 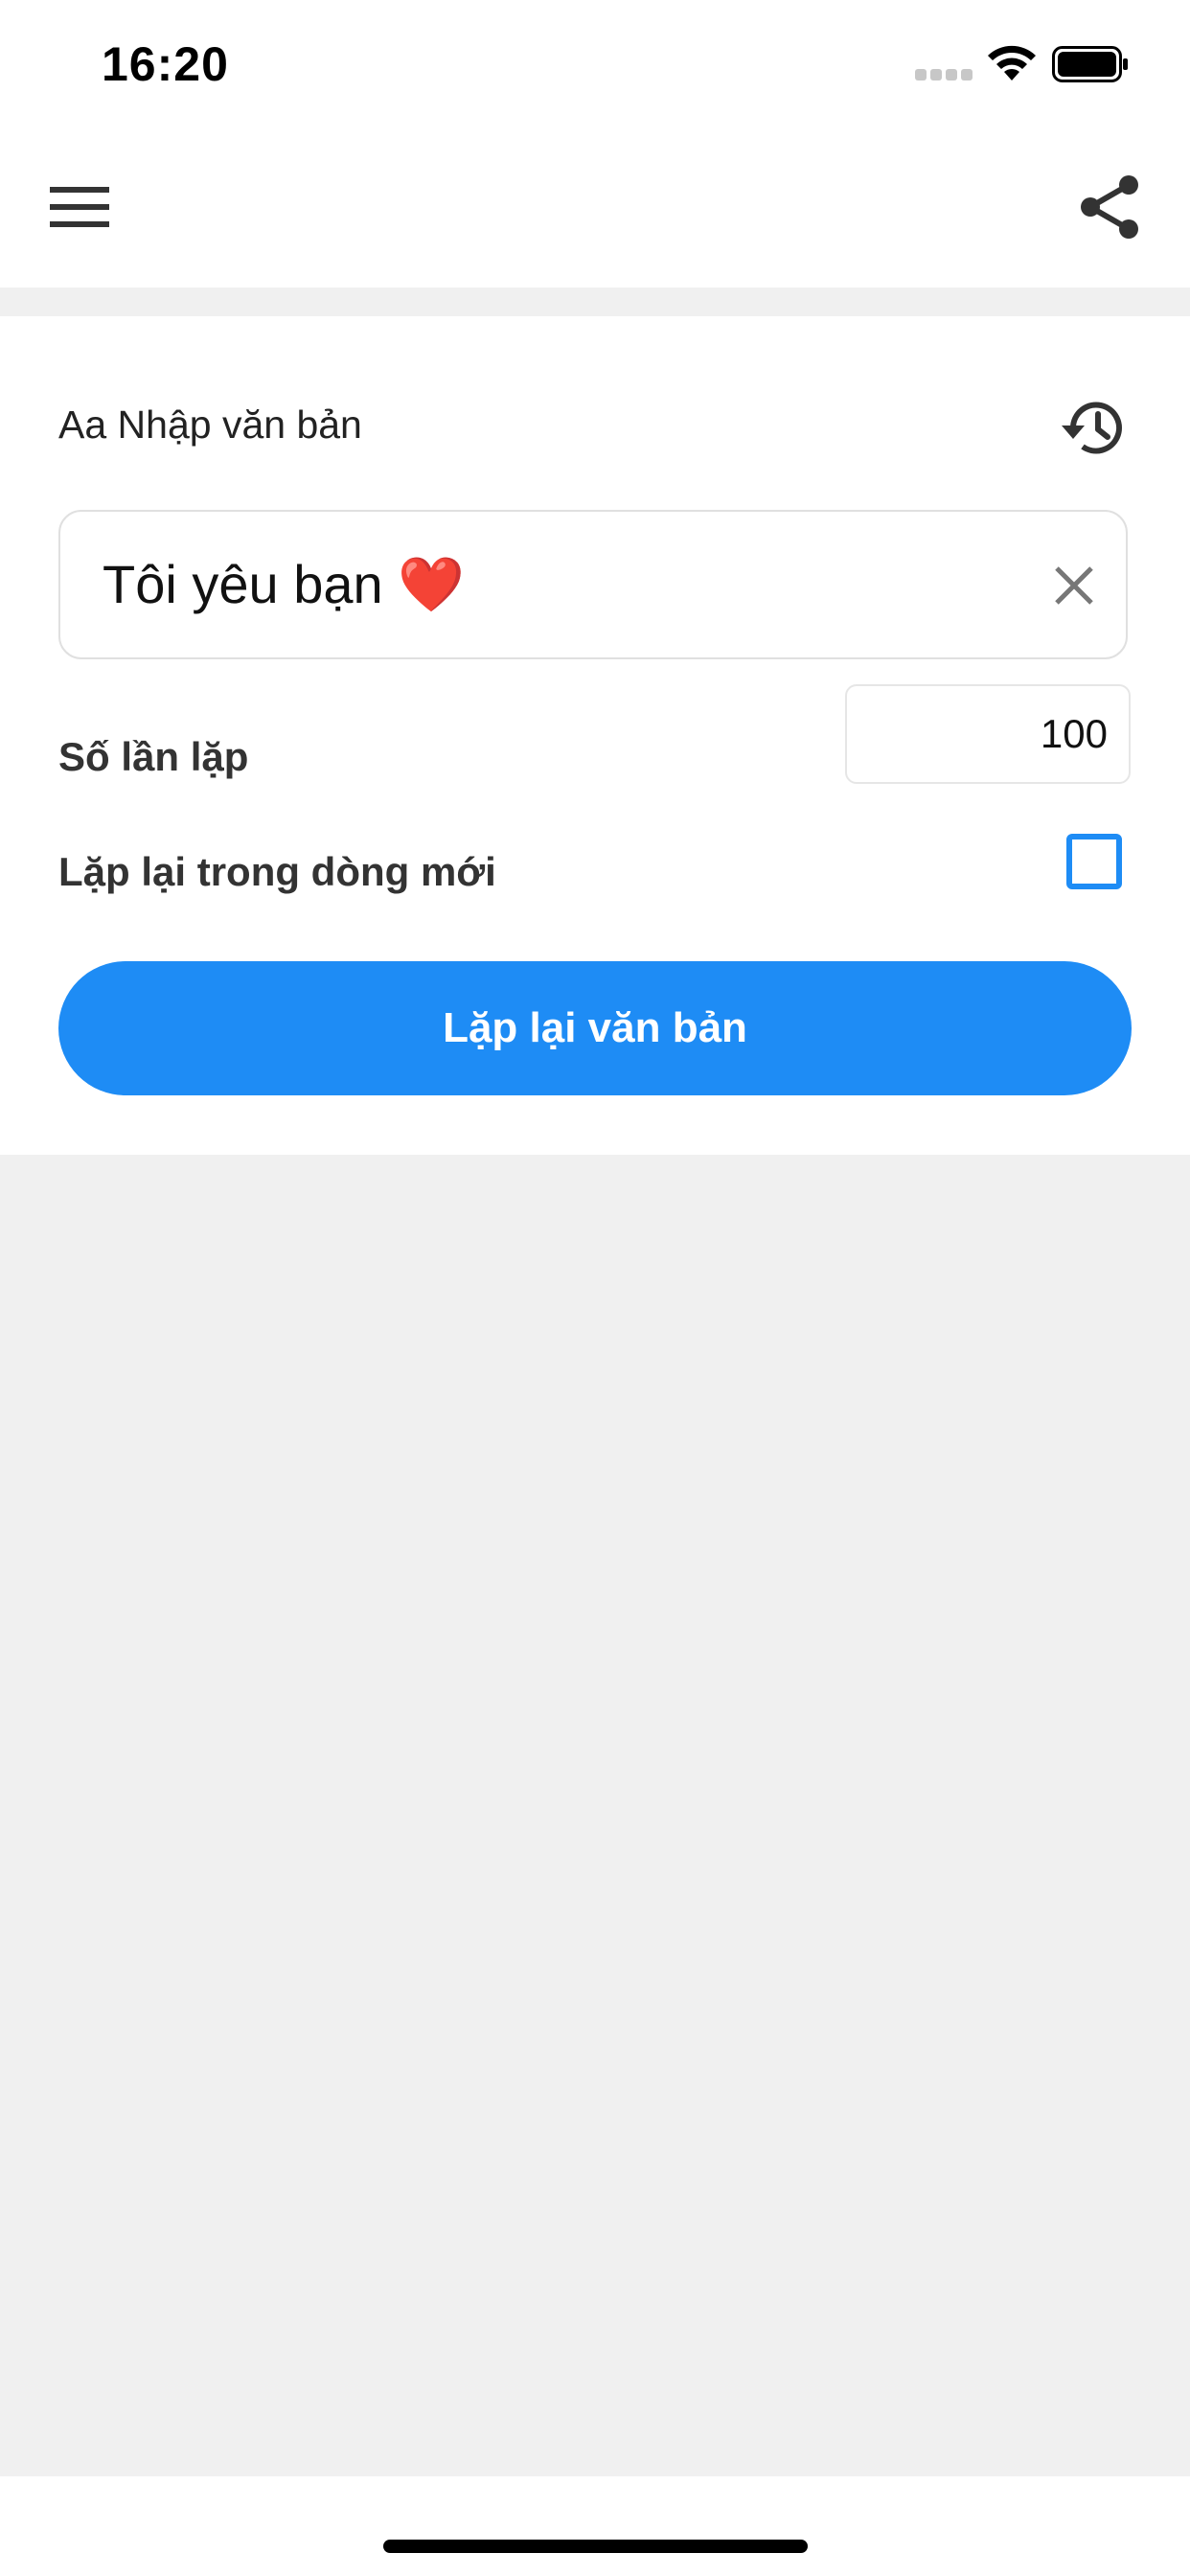 What do you see at coordinates (595, 1028) in the screenshot?
I see `repeat-text-button: Lặp lại văn bản` at bounding box center [595, 1028].